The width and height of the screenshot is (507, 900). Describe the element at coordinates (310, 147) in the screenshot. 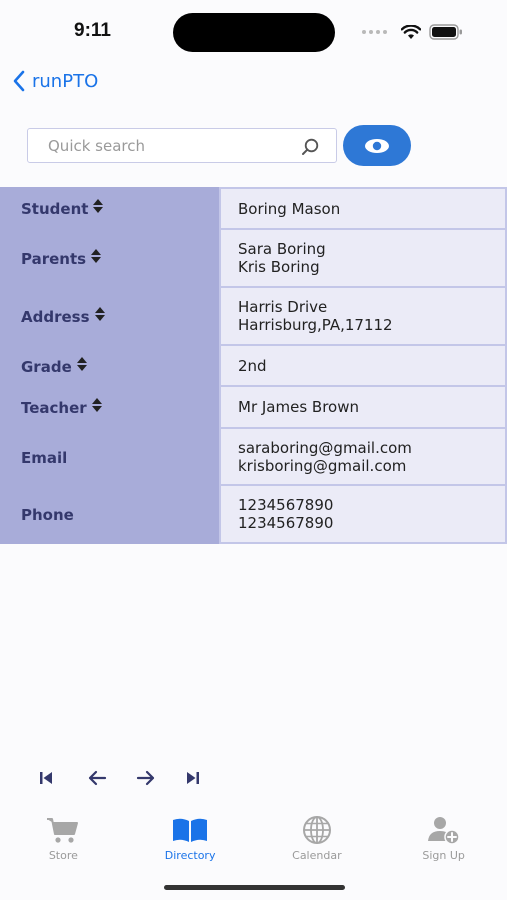

I see `search-icon` at that location.